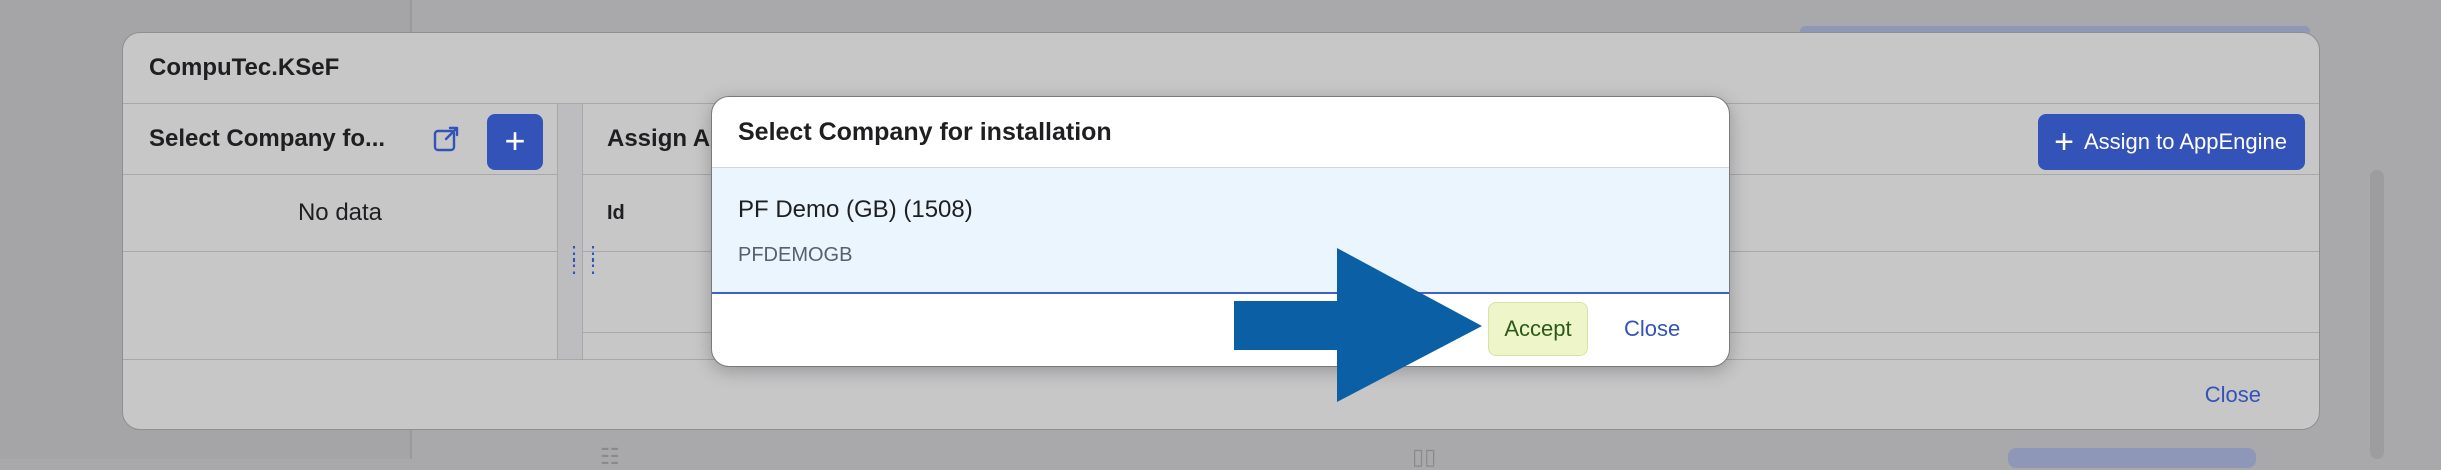 Image resolution: width=2441 pixels, height=470 pixels. Describe the element at coordinates (244, 67) in the screenshot. I see `window-title: CompuTec.KSeF` at that location.